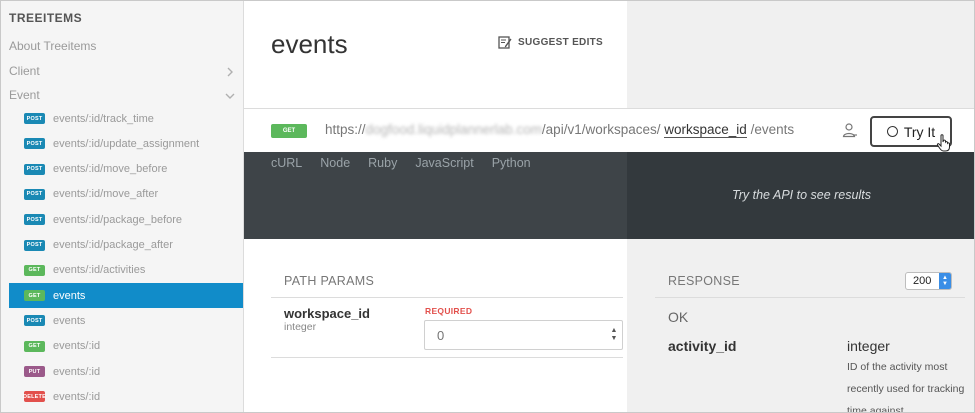  I want to click on status-code-select: 200 ▲ ▼, so click(928, 281).